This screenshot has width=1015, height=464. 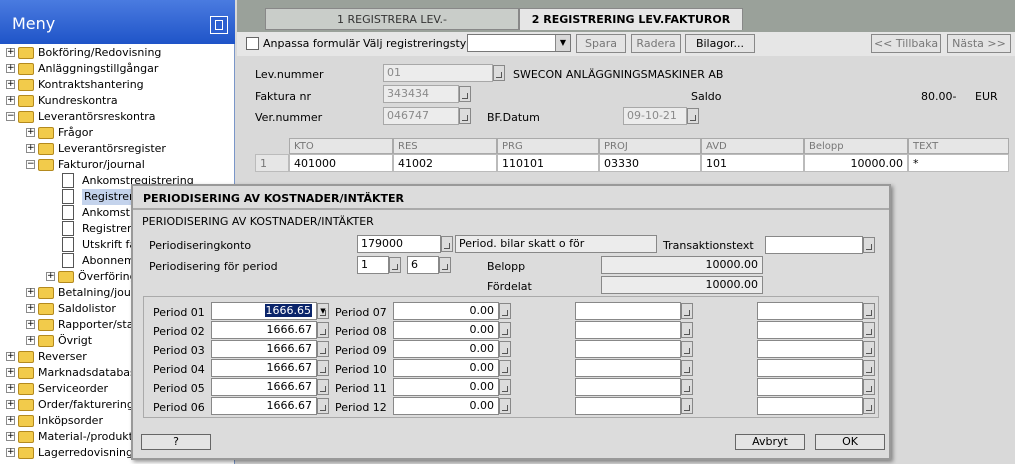 I want to click on accrual-account-input: 179000, so click(x=399, y=244).